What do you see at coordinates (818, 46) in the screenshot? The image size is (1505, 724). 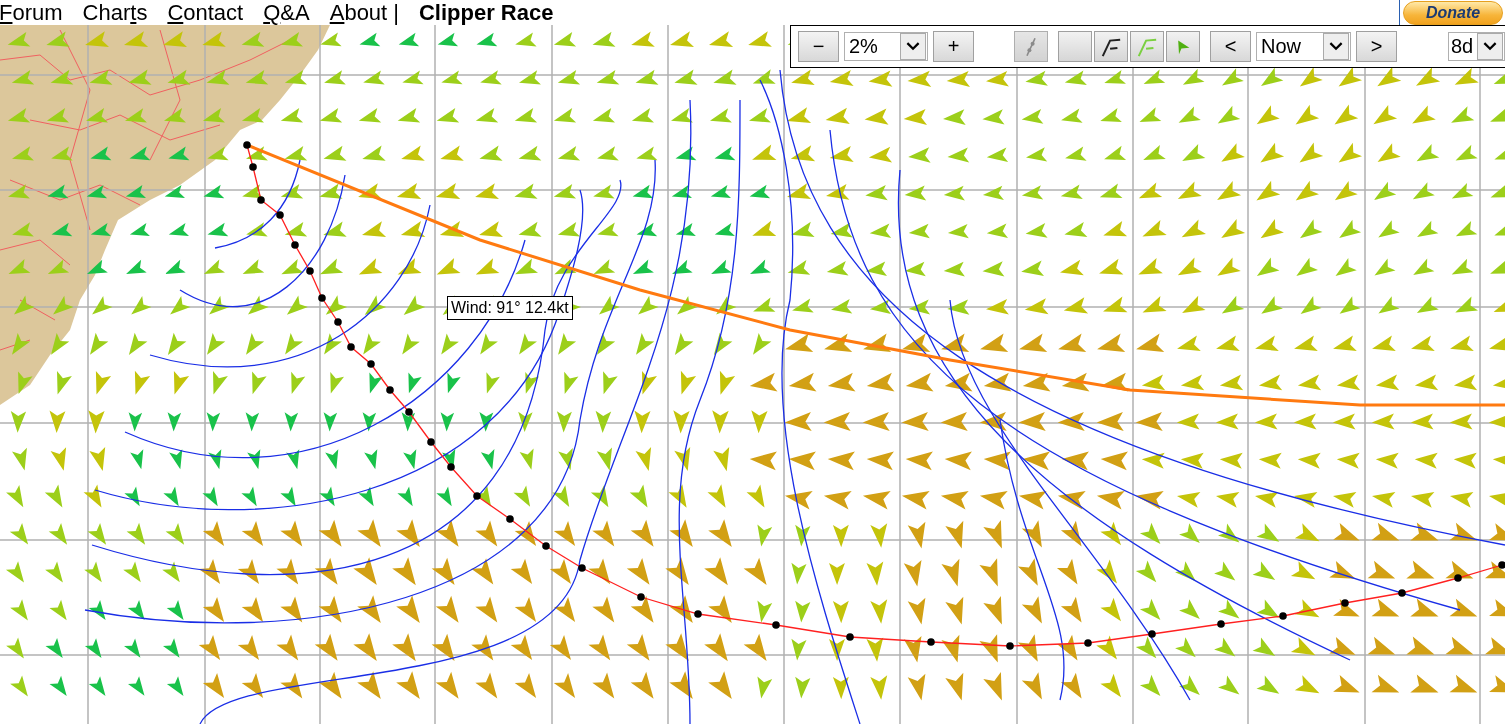 I see `zoom-out-button: −` at bounding box center [818, 46].